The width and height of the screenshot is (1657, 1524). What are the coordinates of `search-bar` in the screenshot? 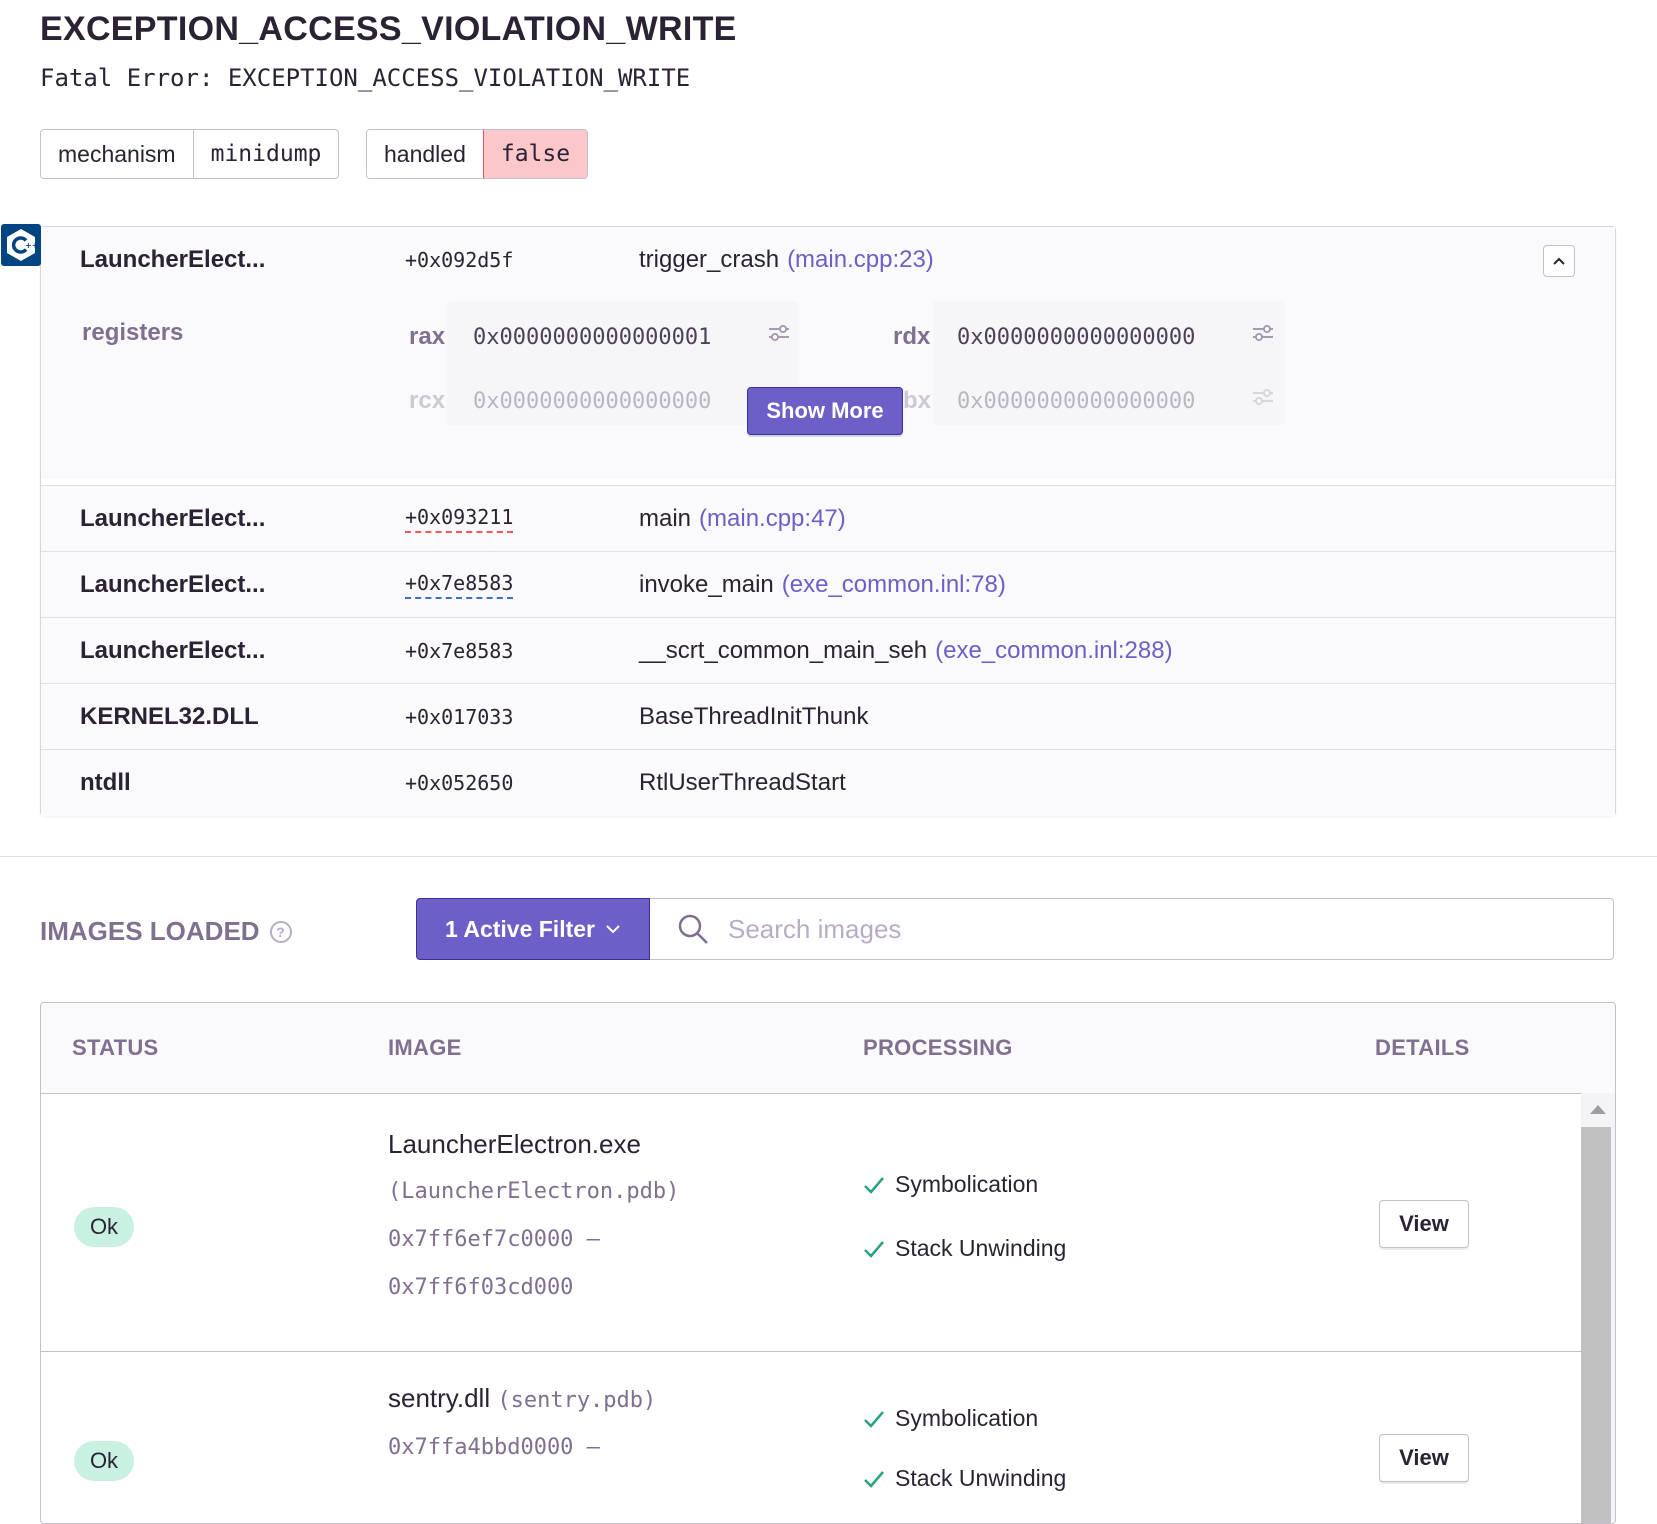 It's located at (1132, 929).